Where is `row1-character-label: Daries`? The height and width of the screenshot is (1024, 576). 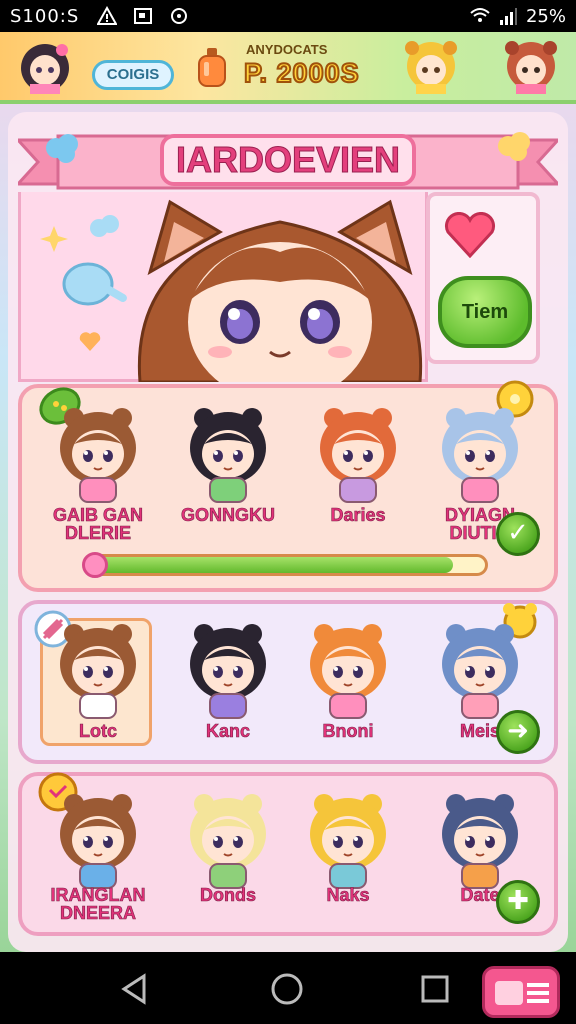
row1-character-label: Daries is located at coordinates (358, 515).